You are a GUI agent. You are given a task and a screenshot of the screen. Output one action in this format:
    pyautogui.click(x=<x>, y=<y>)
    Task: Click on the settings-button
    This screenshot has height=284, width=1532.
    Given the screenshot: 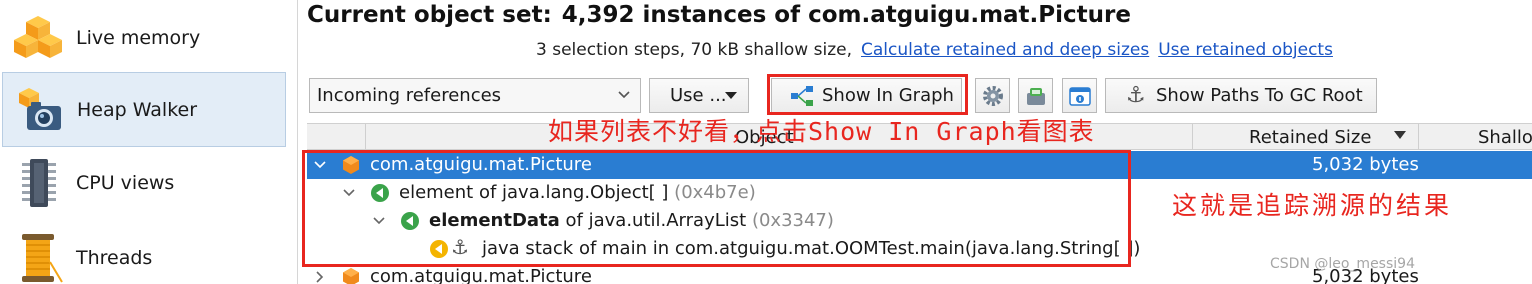 What is the action you would take?
    pyautogui.click(x=992, y=95)
    